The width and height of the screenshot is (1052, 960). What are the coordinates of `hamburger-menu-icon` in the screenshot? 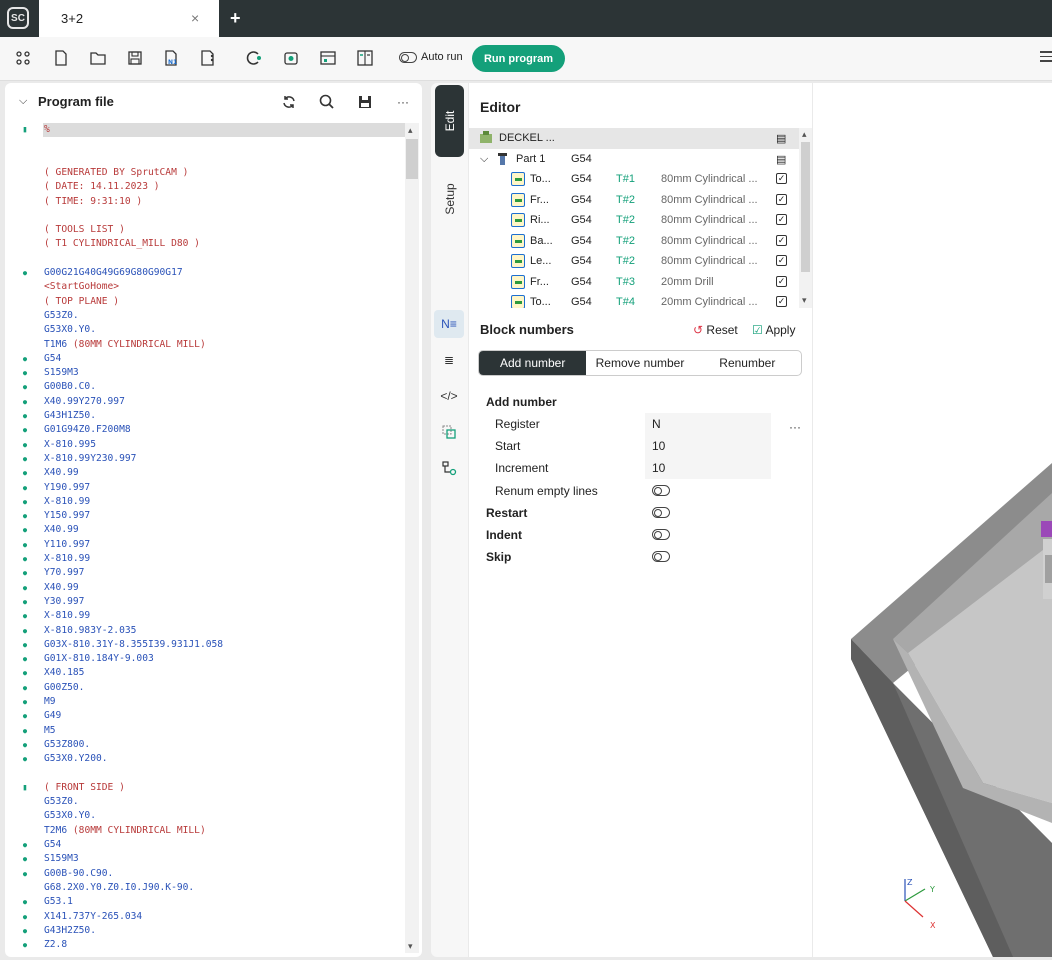 It's located at (1046, 58).